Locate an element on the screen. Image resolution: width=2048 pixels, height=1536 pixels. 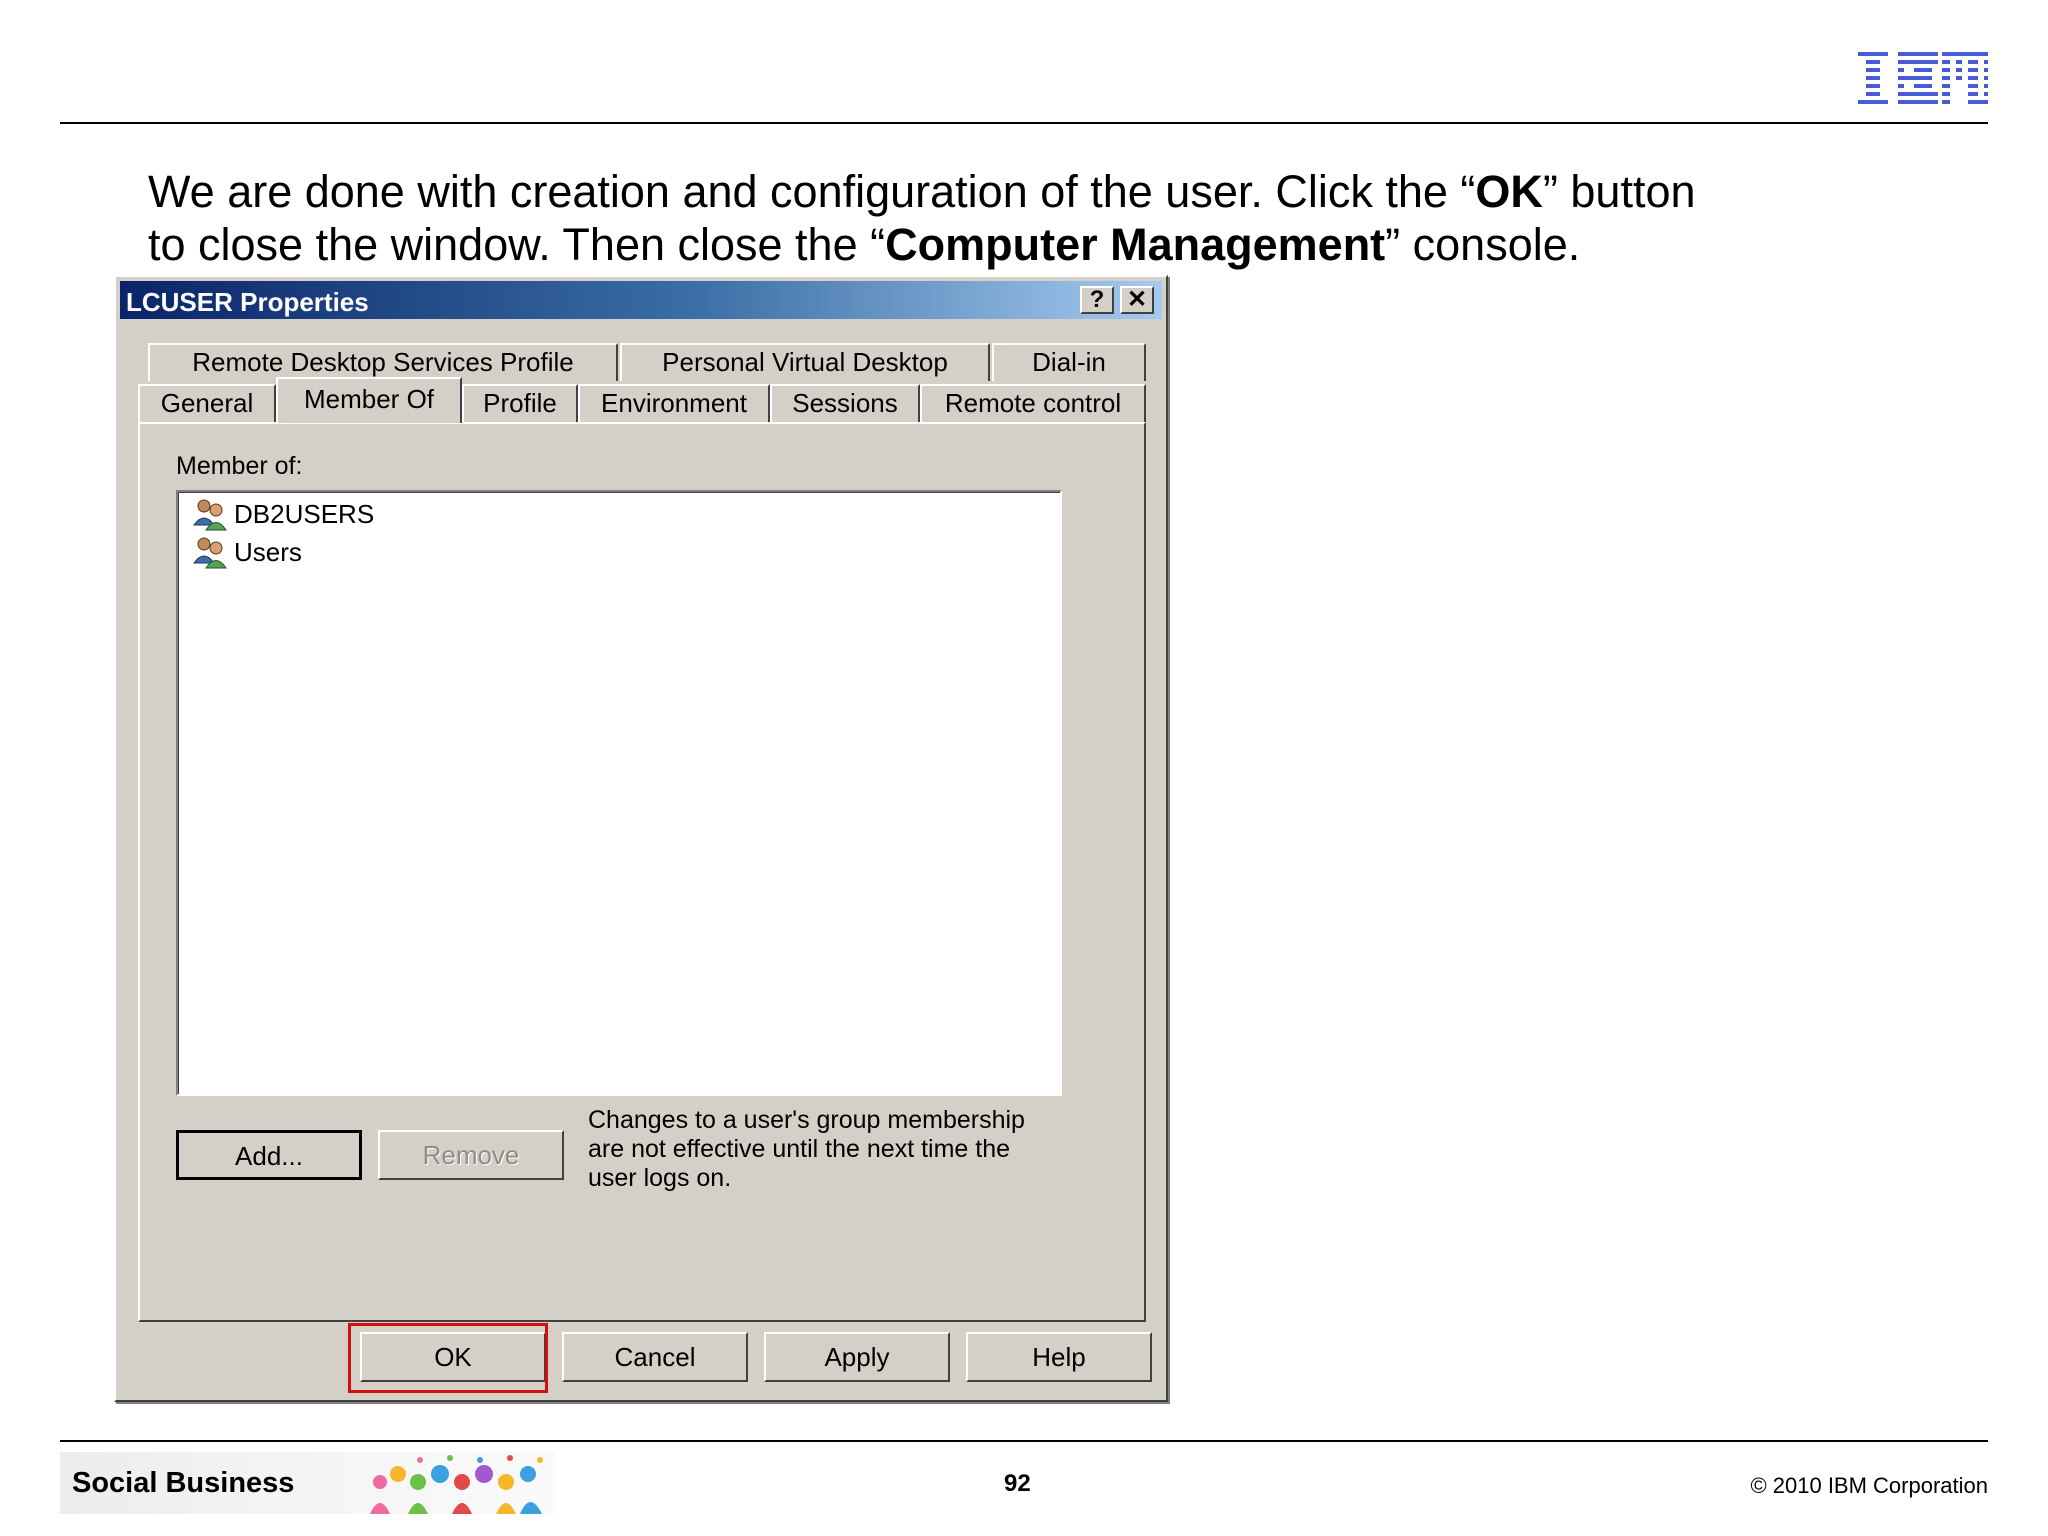
header-rule is located at coordinates (1024, 123).